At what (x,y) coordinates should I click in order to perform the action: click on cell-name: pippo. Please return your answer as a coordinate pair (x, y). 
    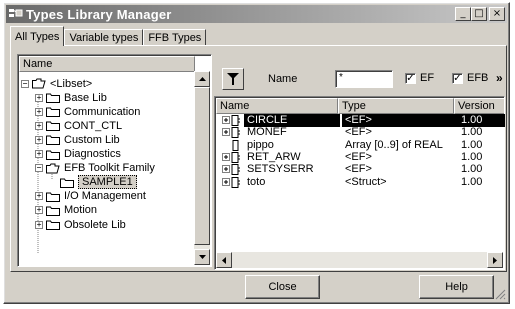
    Looking at the image, I should click on (260, 144).